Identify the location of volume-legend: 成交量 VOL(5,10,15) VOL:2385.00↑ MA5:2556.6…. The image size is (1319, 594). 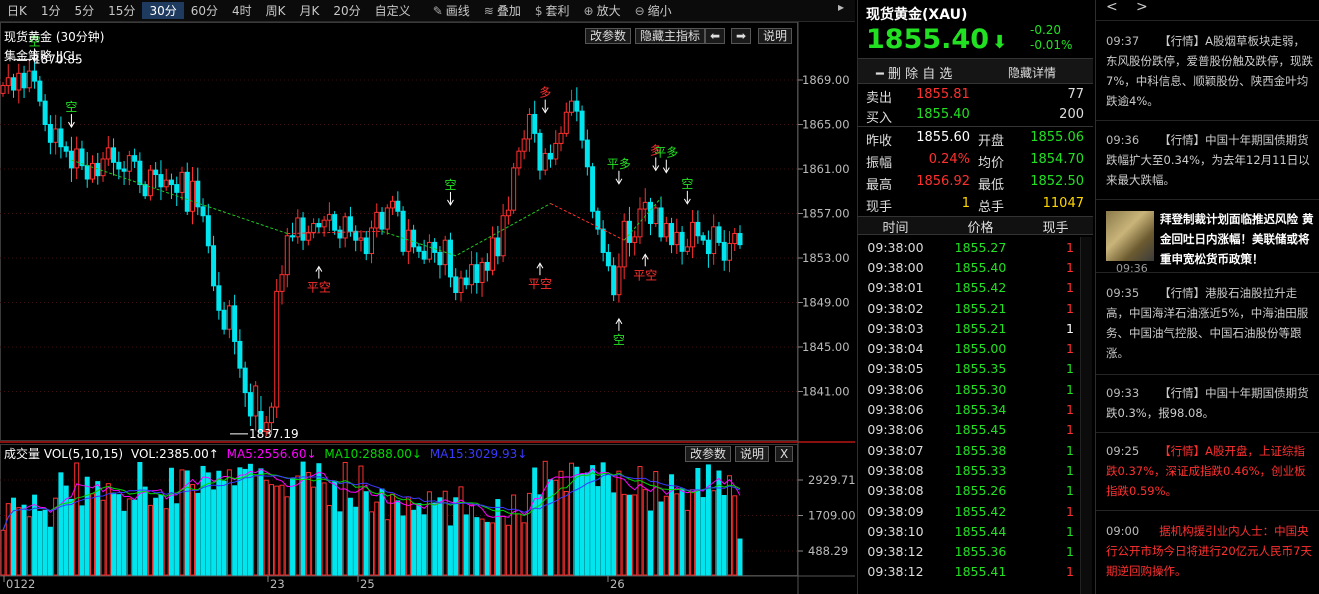
(265, 453).